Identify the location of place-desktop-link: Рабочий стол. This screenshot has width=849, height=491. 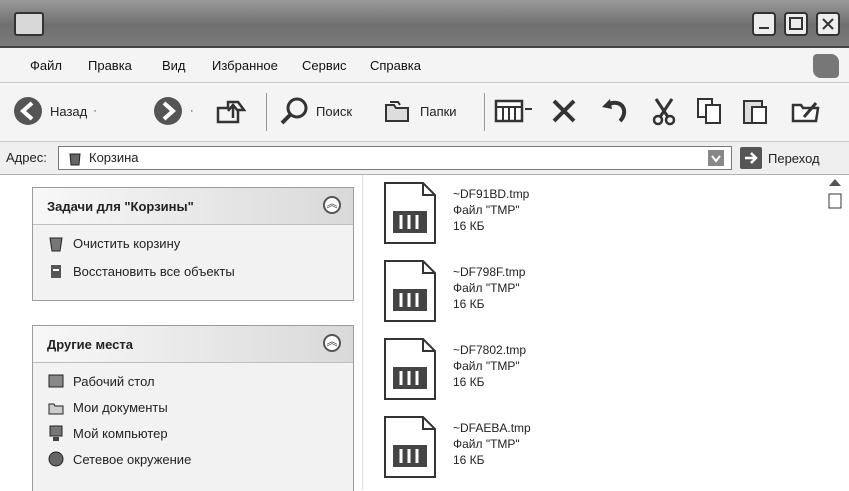
(101, 381).